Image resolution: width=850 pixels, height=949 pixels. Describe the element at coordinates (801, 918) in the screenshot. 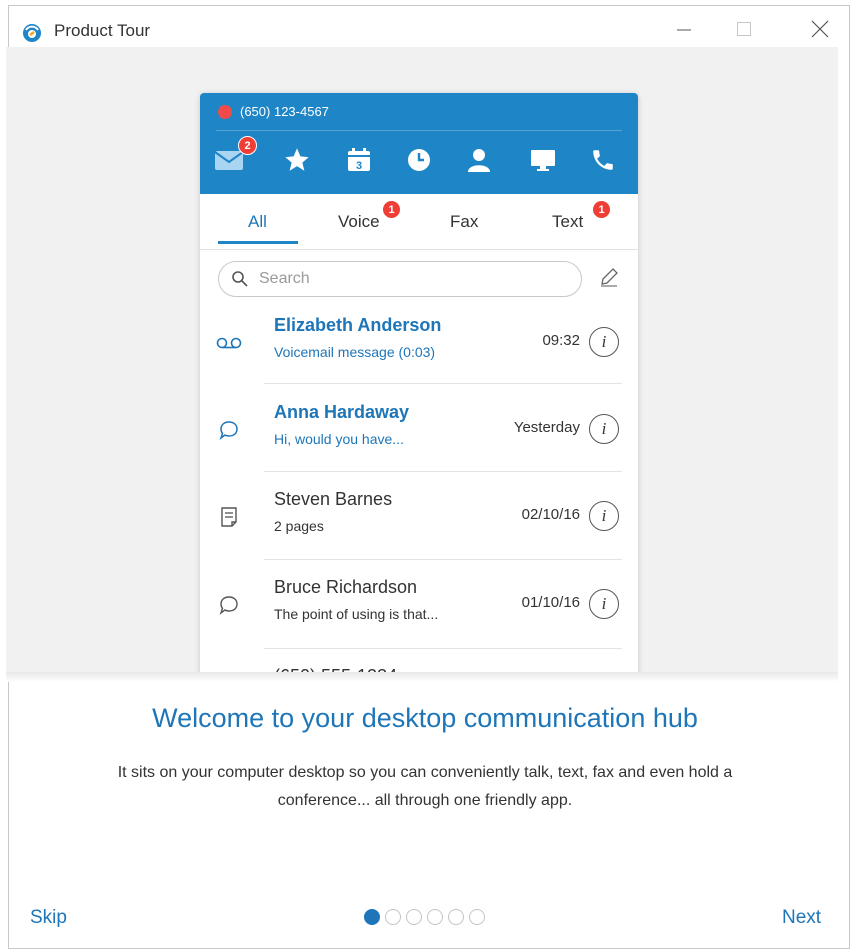

I see `next-button: Next` at that location.